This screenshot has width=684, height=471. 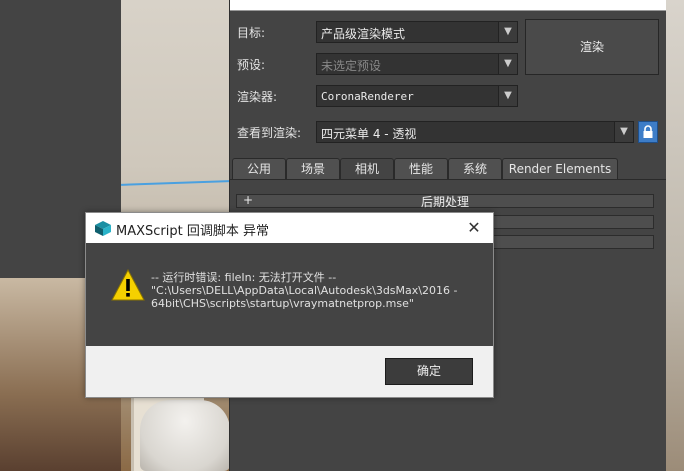 What do you see at coordinates (289, 371) in the screenshot?
I see `dialog-footer: 确定` at bounding box center [289, 371].